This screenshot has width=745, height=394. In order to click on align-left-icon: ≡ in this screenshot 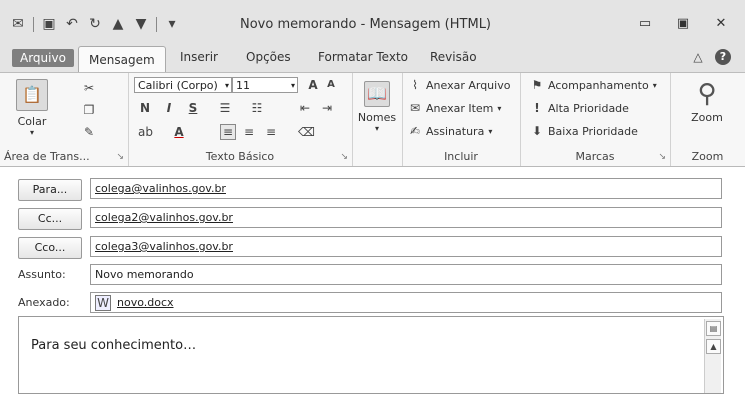, I will do `click(228, 132)`.